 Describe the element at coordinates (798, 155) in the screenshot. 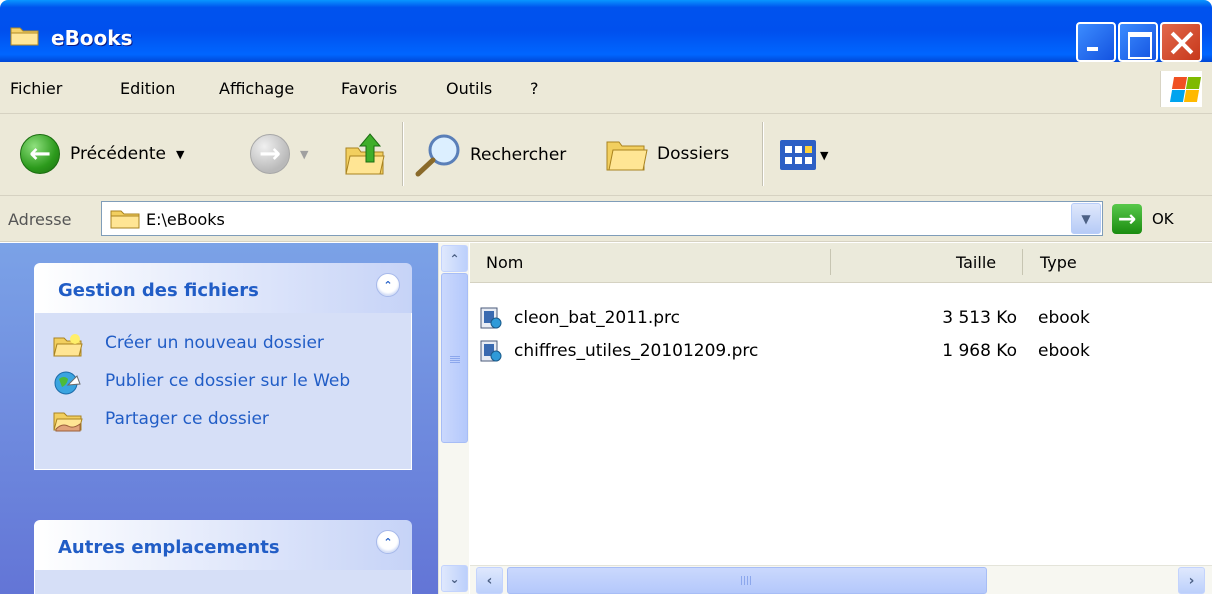

I see `views-icon` at that location.